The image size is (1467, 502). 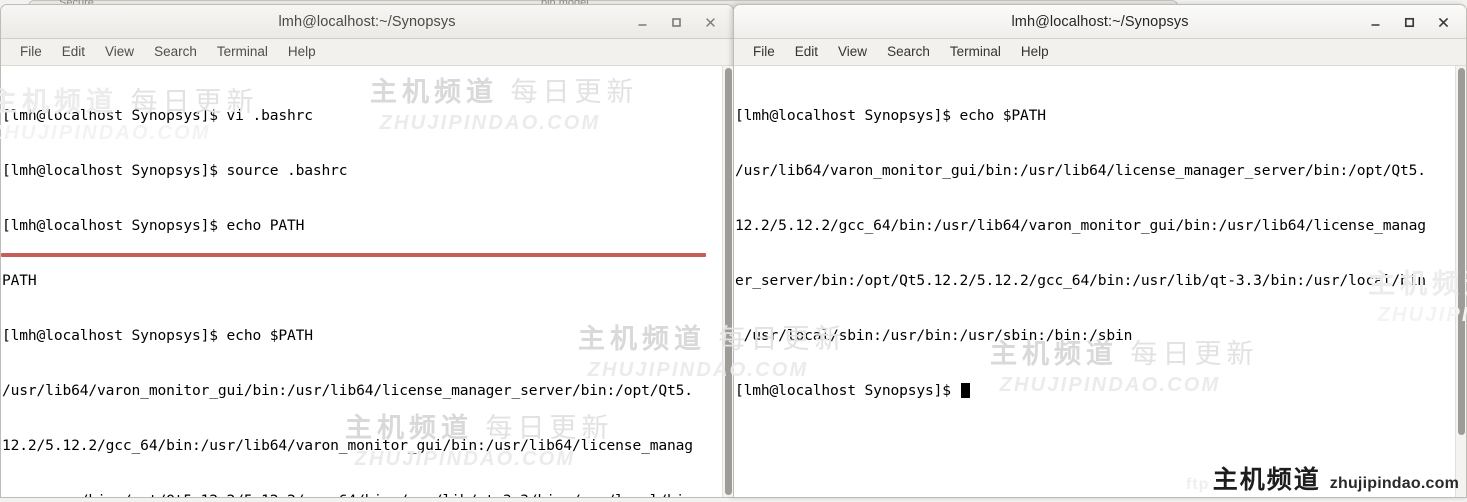 I want to click on watermark-badge-cn: 主机频道, so click(x=1266, y=480).